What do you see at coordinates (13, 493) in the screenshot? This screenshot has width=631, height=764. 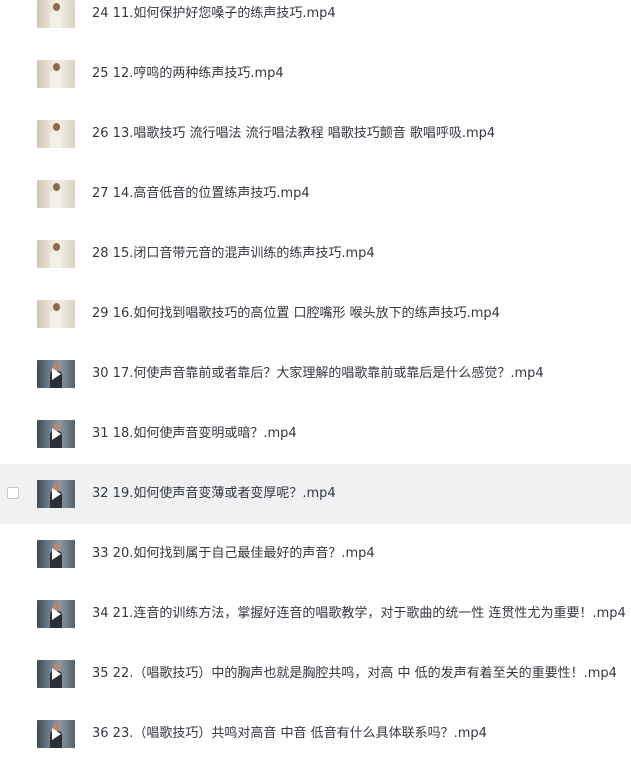 I see `row-checkbox` at bounding box center [13, 493].